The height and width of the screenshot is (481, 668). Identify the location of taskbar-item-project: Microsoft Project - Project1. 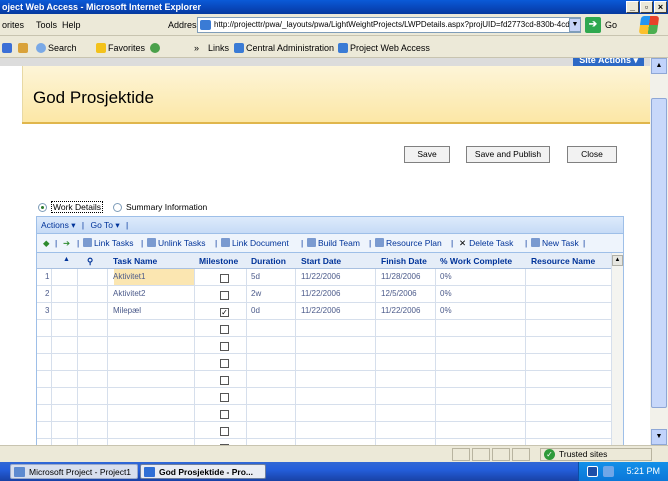
(74, 471).